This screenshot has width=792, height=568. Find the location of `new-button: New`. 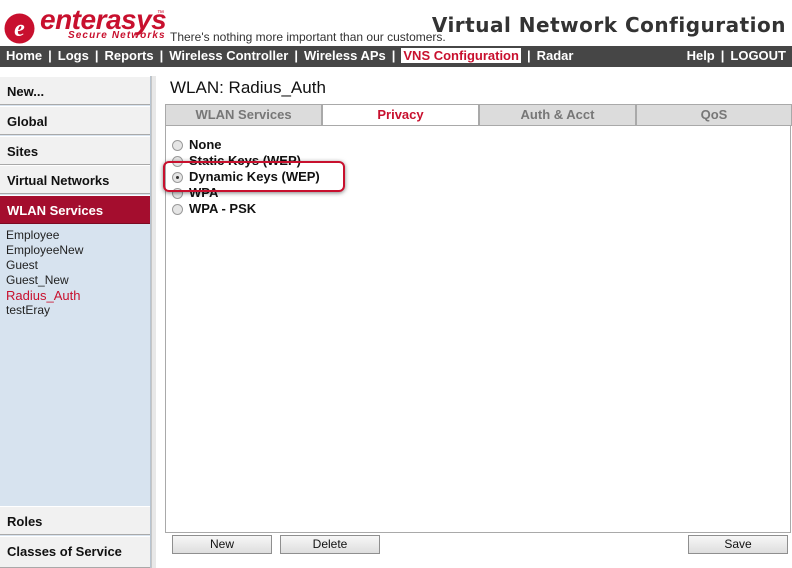

new-button: New is located at coordinates (222, 544).